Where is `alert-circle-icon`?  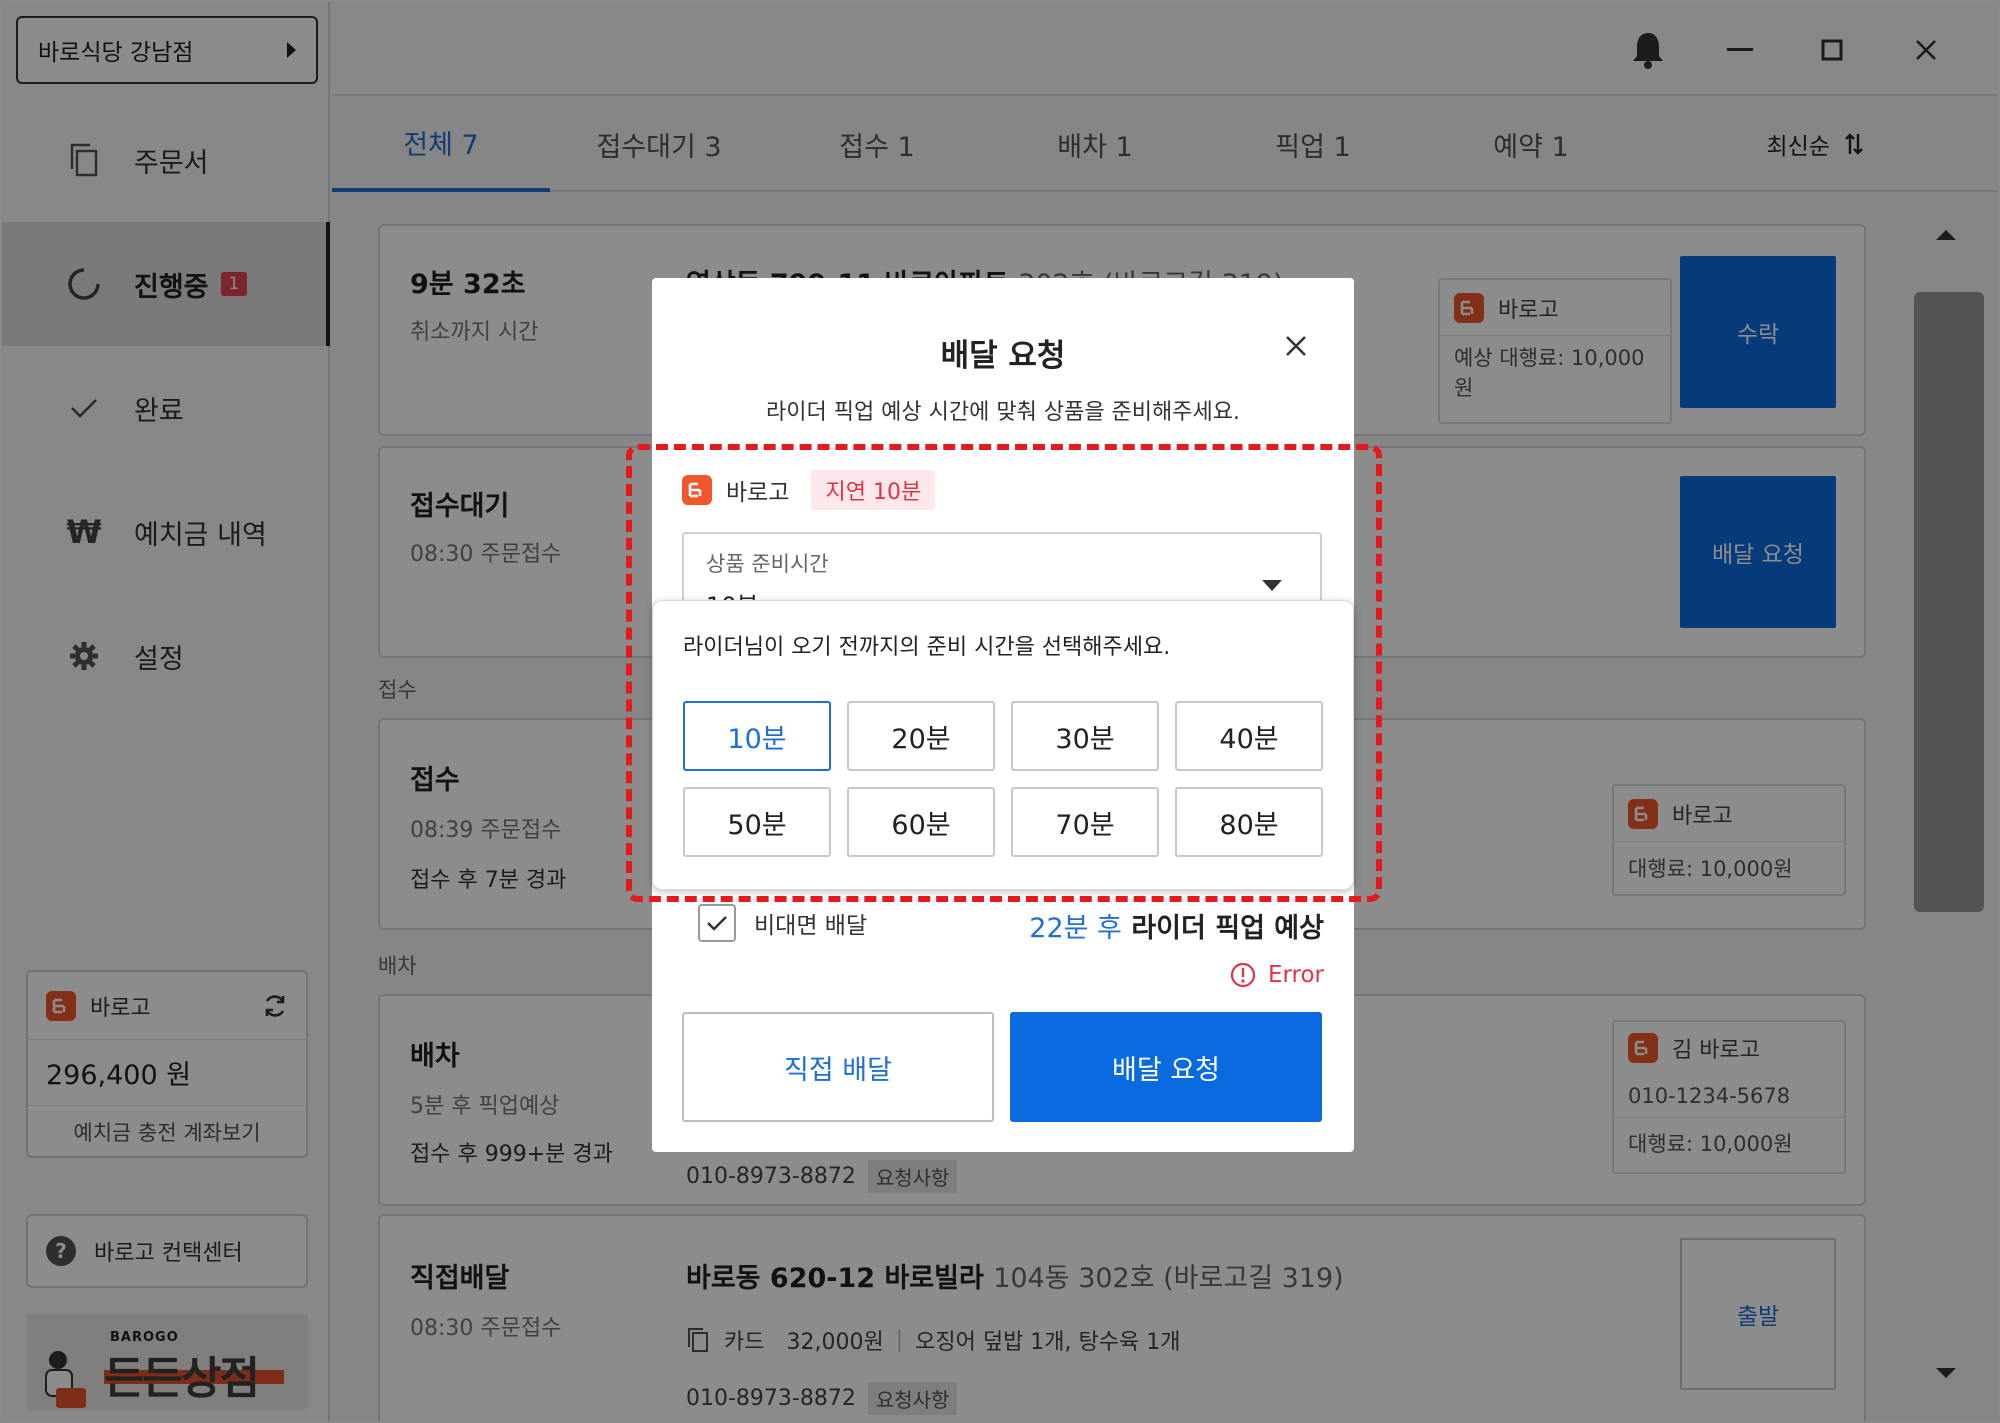
alert-circle-icon is located at coordinates (1243, 975).